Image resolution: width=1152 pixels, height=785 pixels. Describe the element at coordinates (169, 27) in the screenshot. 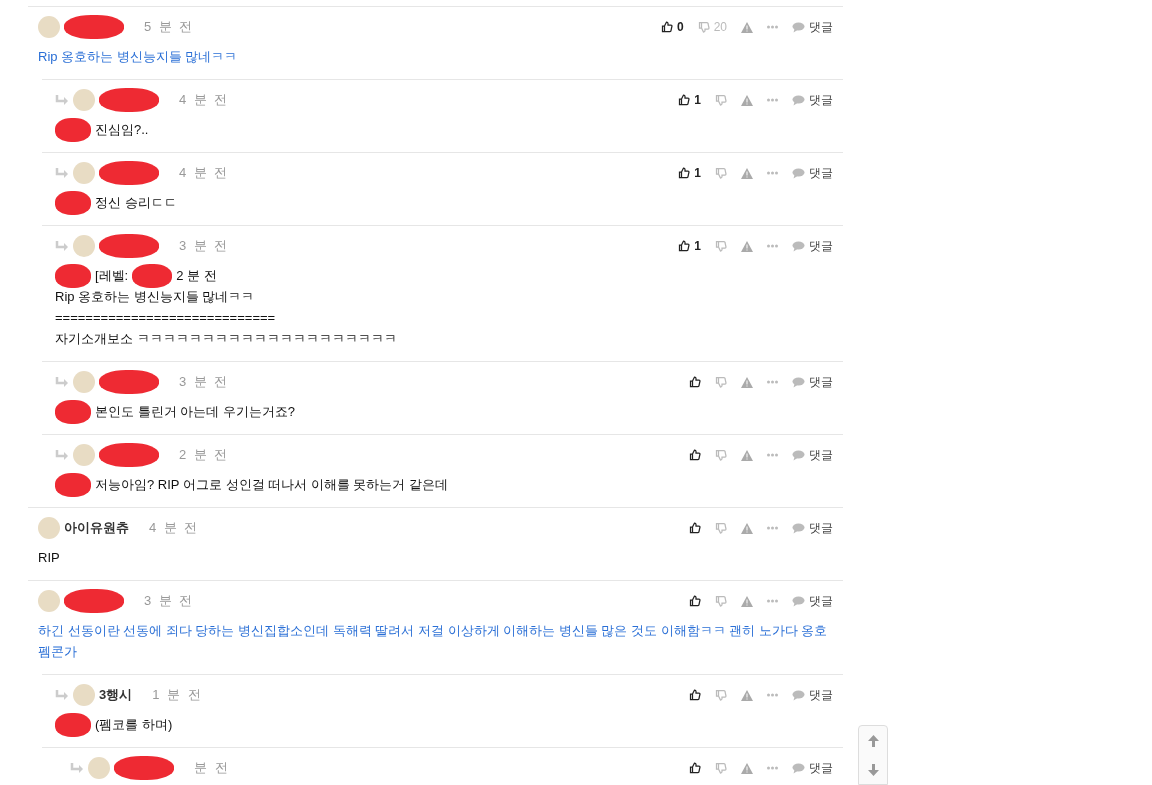

I see `comment-time: 5 분 전` at that location.